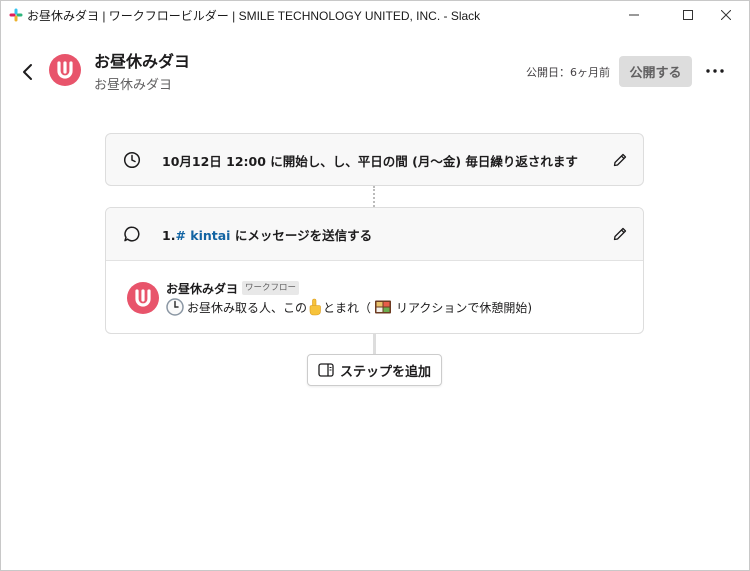  Describe the element at coordinates (326, 370) in the screenshot. I see `add-step-panel-icon` at that location.